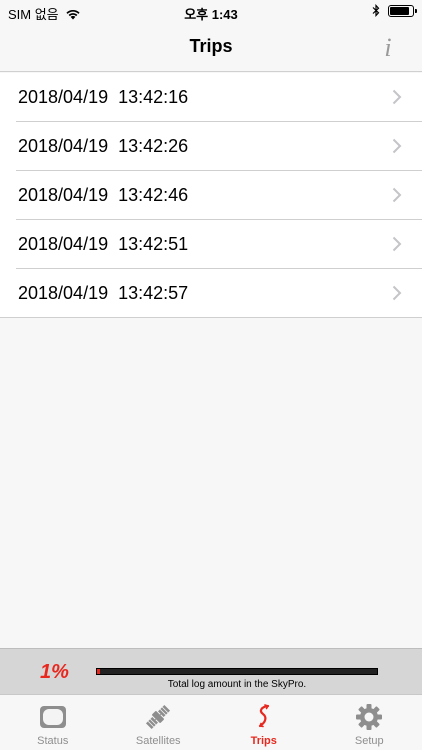 The height and width of the screenshot is (750, 422). Describe the element at coordinates (263, 741) in the screenshot. I see `tab-label: Trips` at that location.